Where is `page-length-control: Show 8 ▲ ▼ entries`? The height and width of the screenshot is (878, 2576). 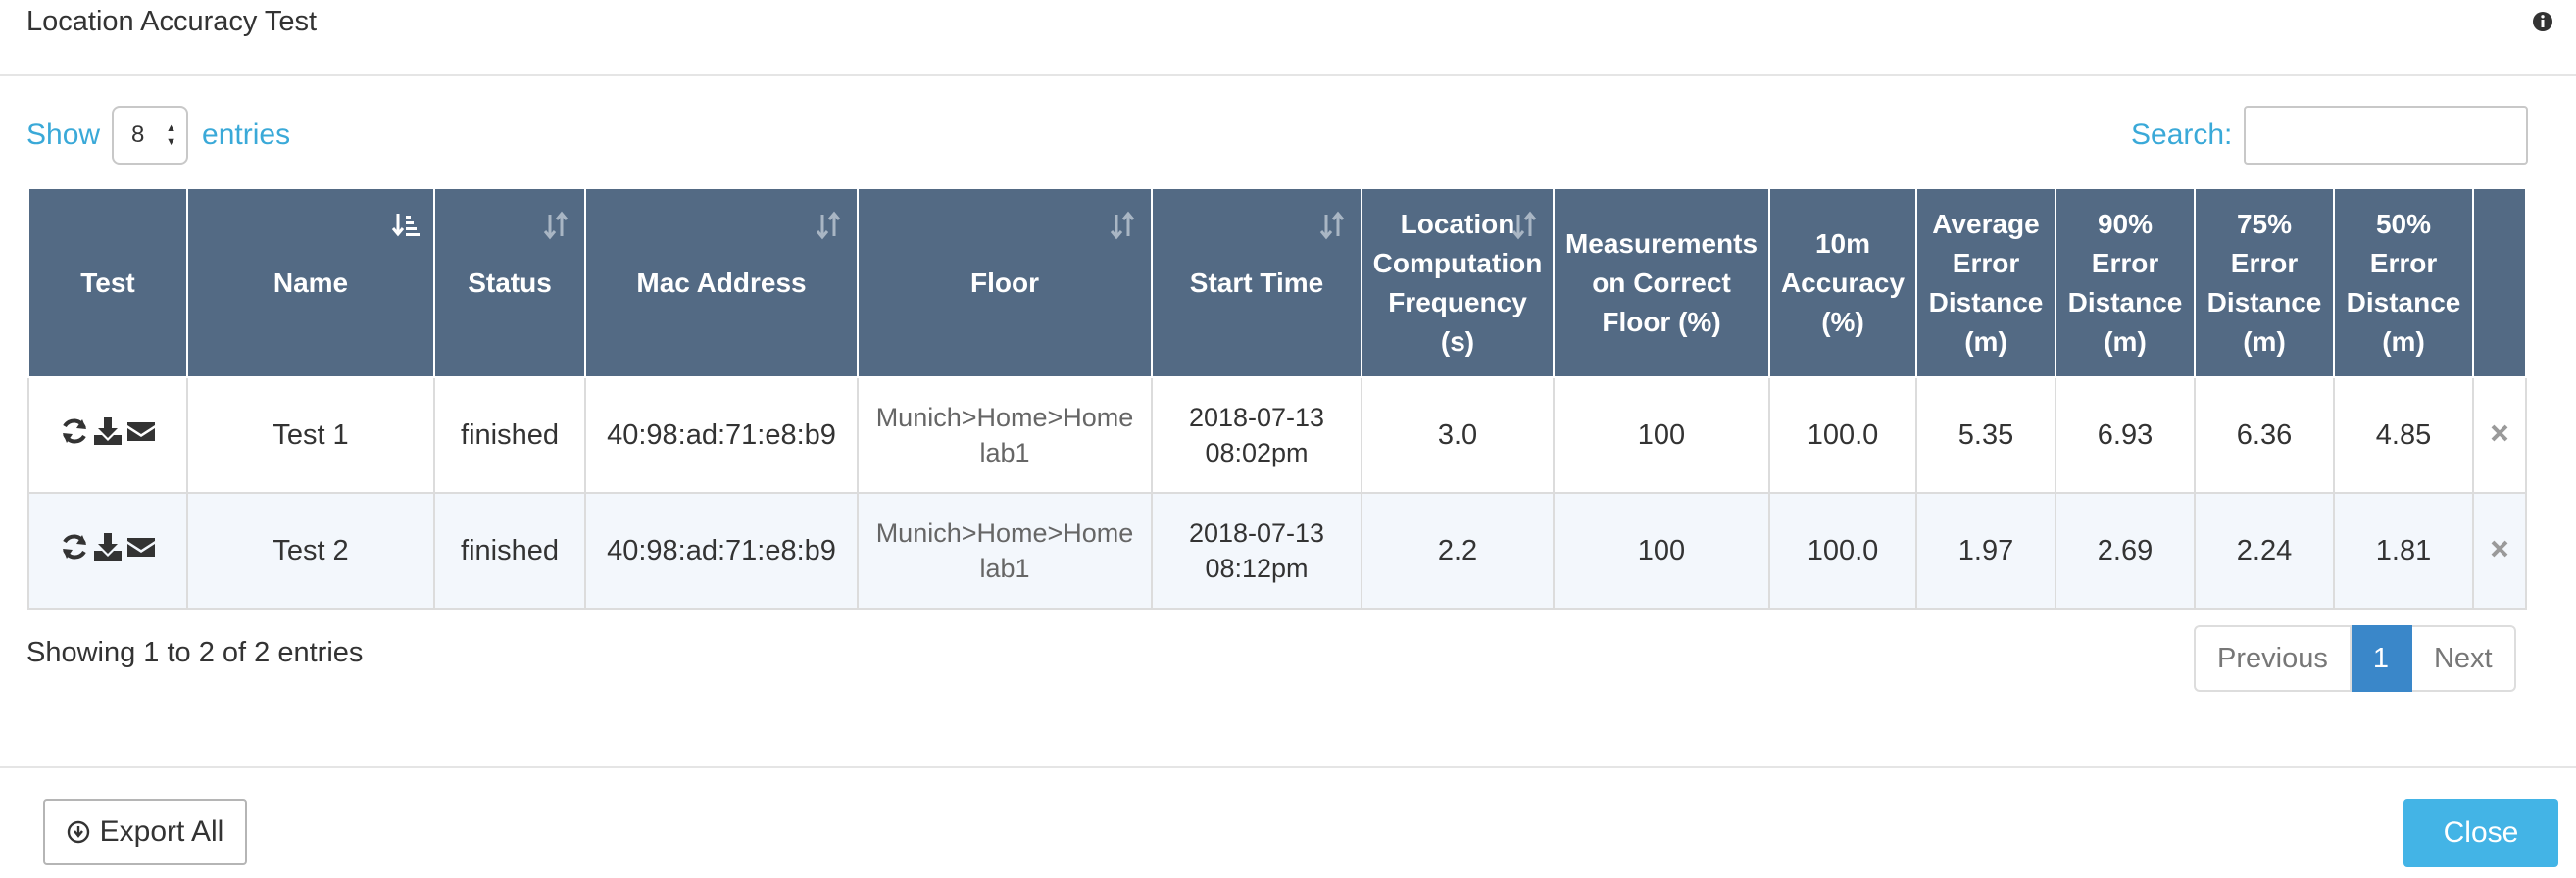
page-length-control: Show 8 ▲ ▼ entries is located at coordinates (158, 135).